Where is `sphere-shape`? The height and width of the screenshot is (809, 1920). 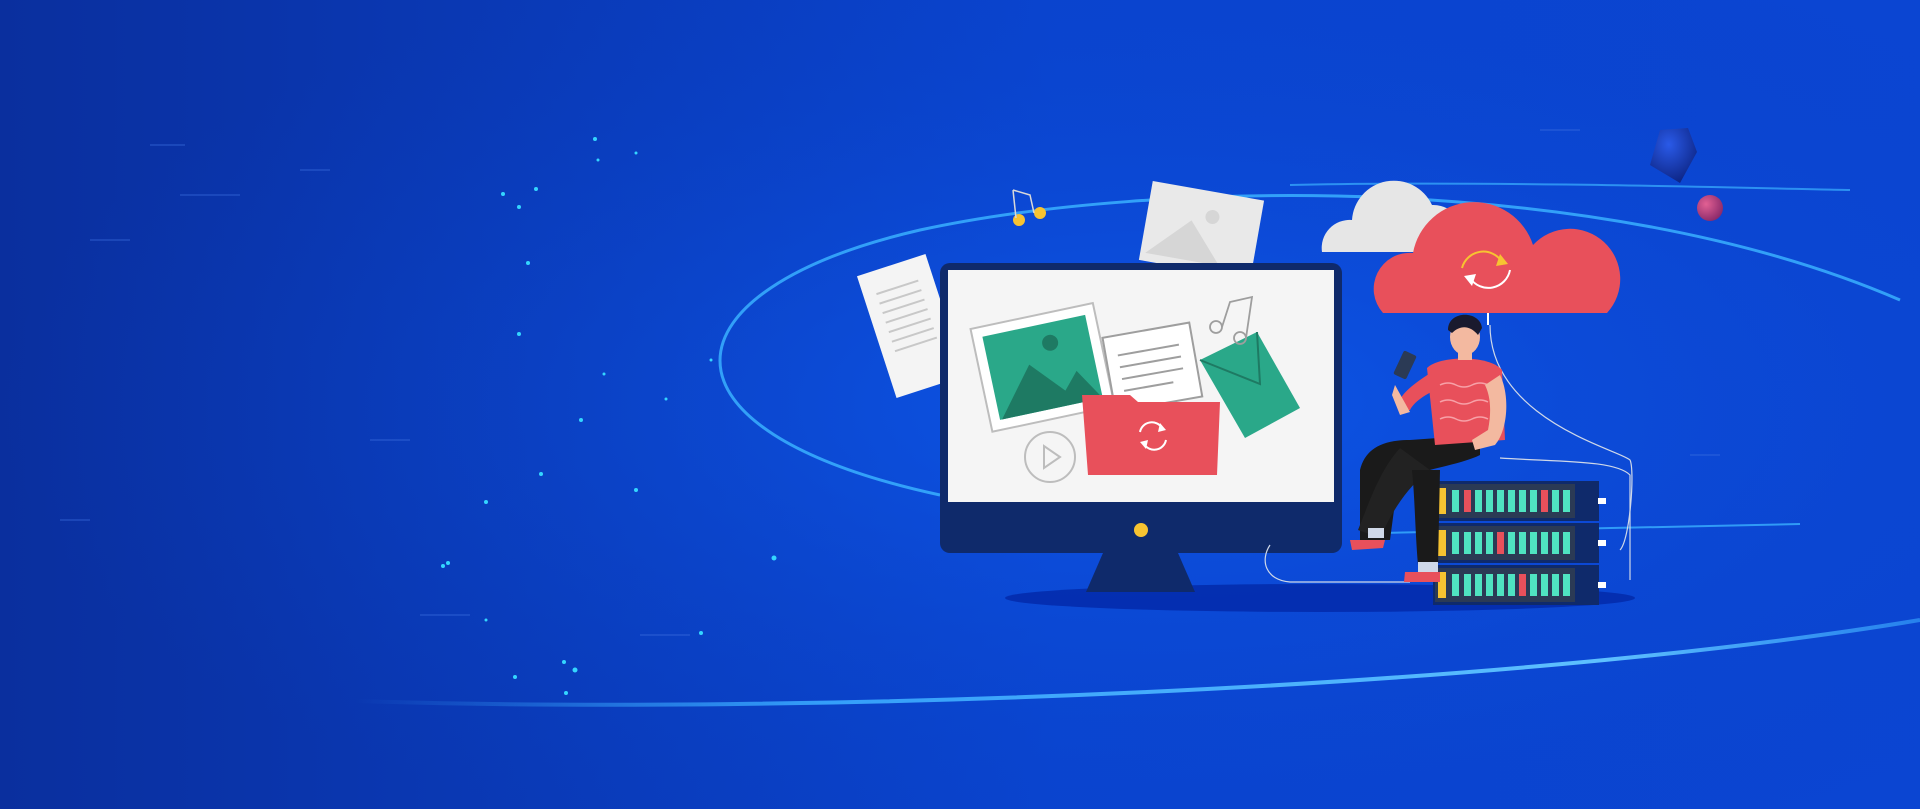
sphere-shape is located at coordinates (1710, 208).